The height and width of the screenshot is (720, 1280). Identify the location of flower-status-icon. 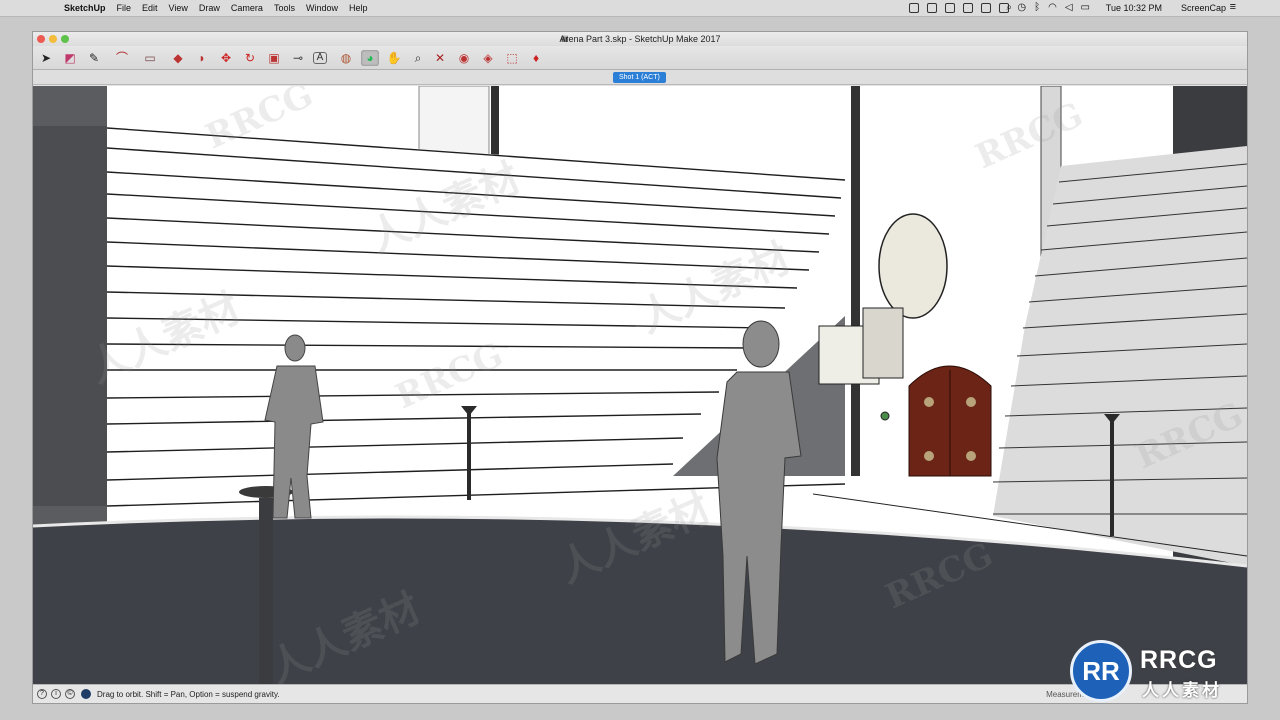
(950, 7).